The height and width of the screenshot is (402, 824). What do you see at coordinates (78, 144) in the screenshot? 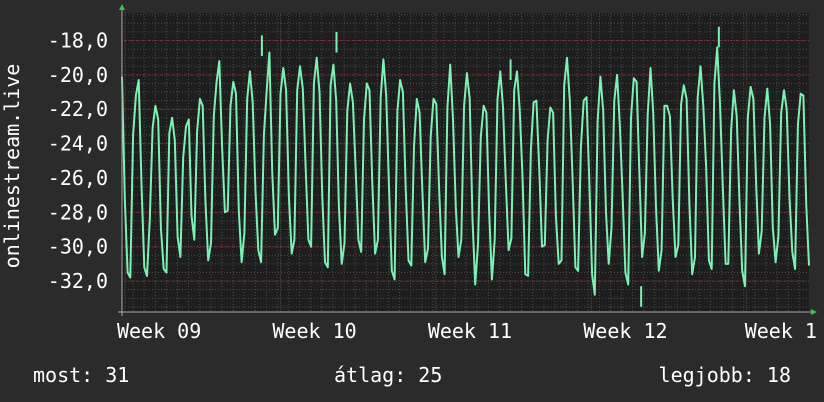
I see `y-tick-label: -24,0` at bounding box center [78, 144].